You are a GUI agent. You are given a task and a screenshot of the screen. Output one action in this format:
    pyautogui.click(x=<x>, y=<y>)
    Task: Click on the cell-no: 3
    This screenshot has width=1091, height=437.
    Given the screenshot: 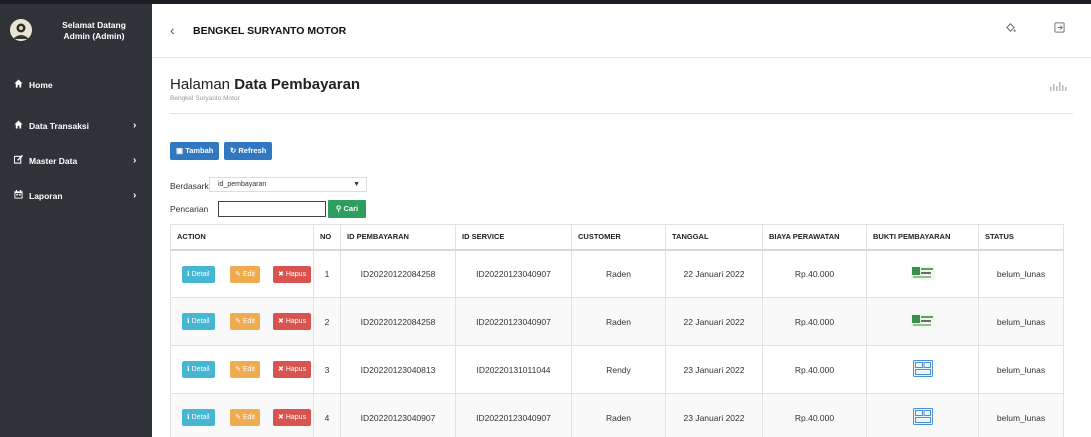 What is the action you would take?
    pyautogui.click(x=327, y=369)
    